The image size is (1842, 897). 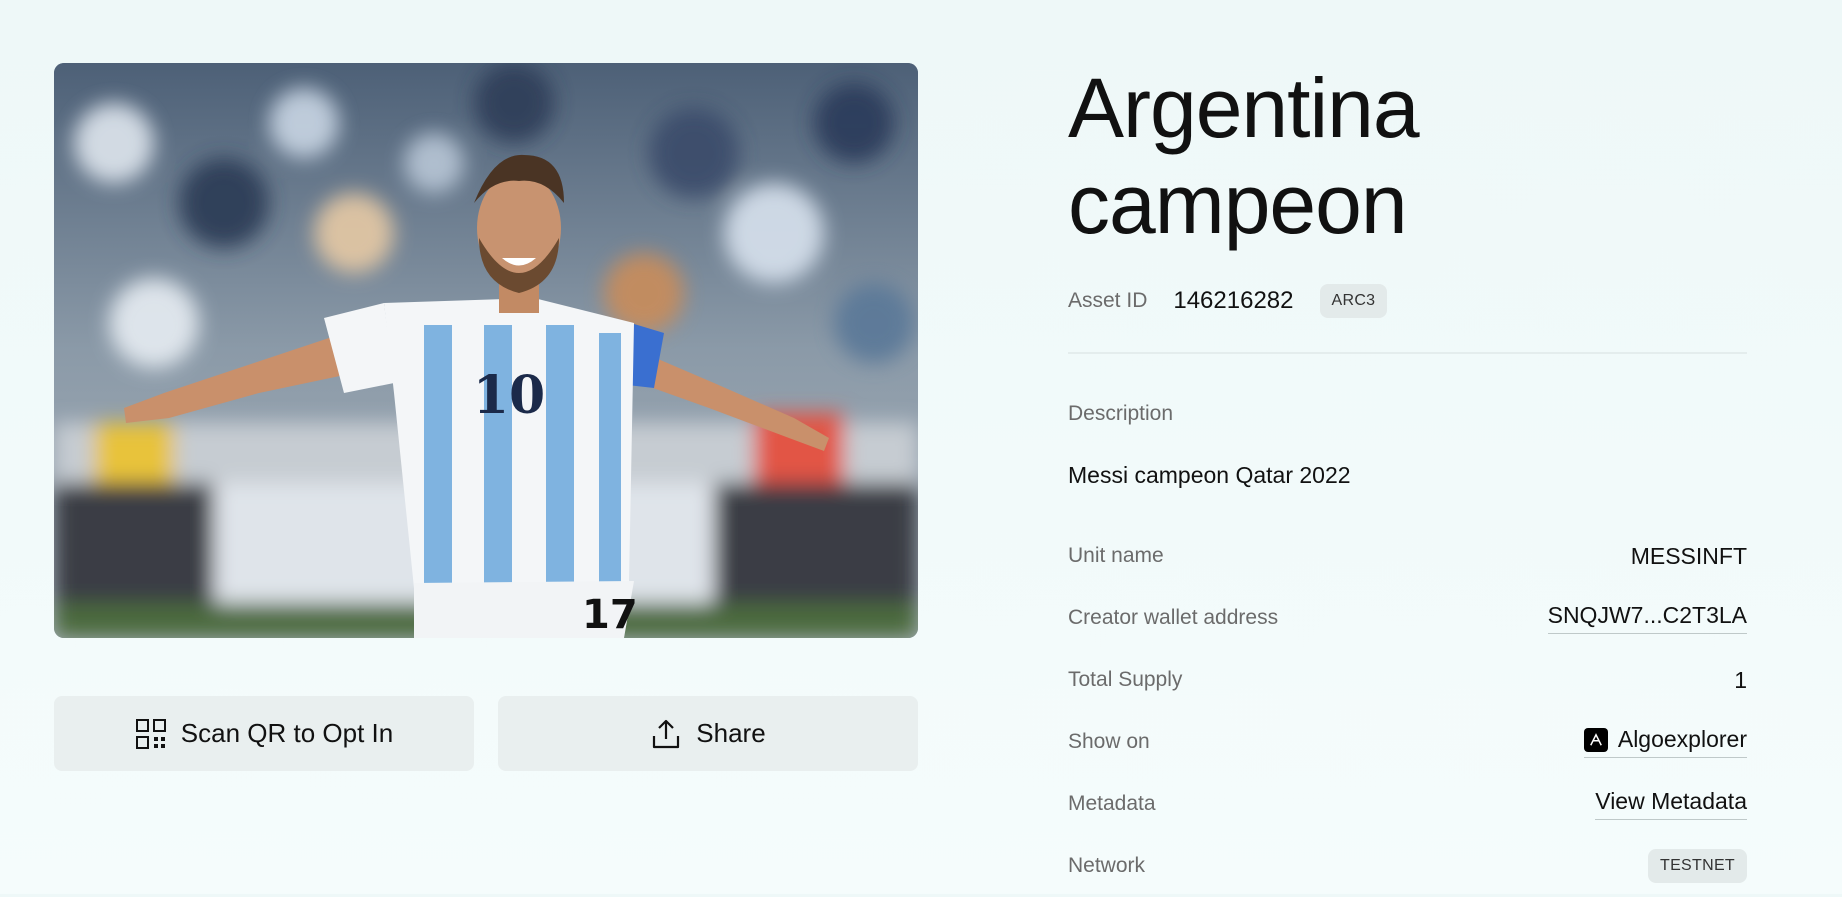 I want to click on detail-row-creator: Creator wallet address SNQJW7...C2T3LA, so click(x=1407, y=618).